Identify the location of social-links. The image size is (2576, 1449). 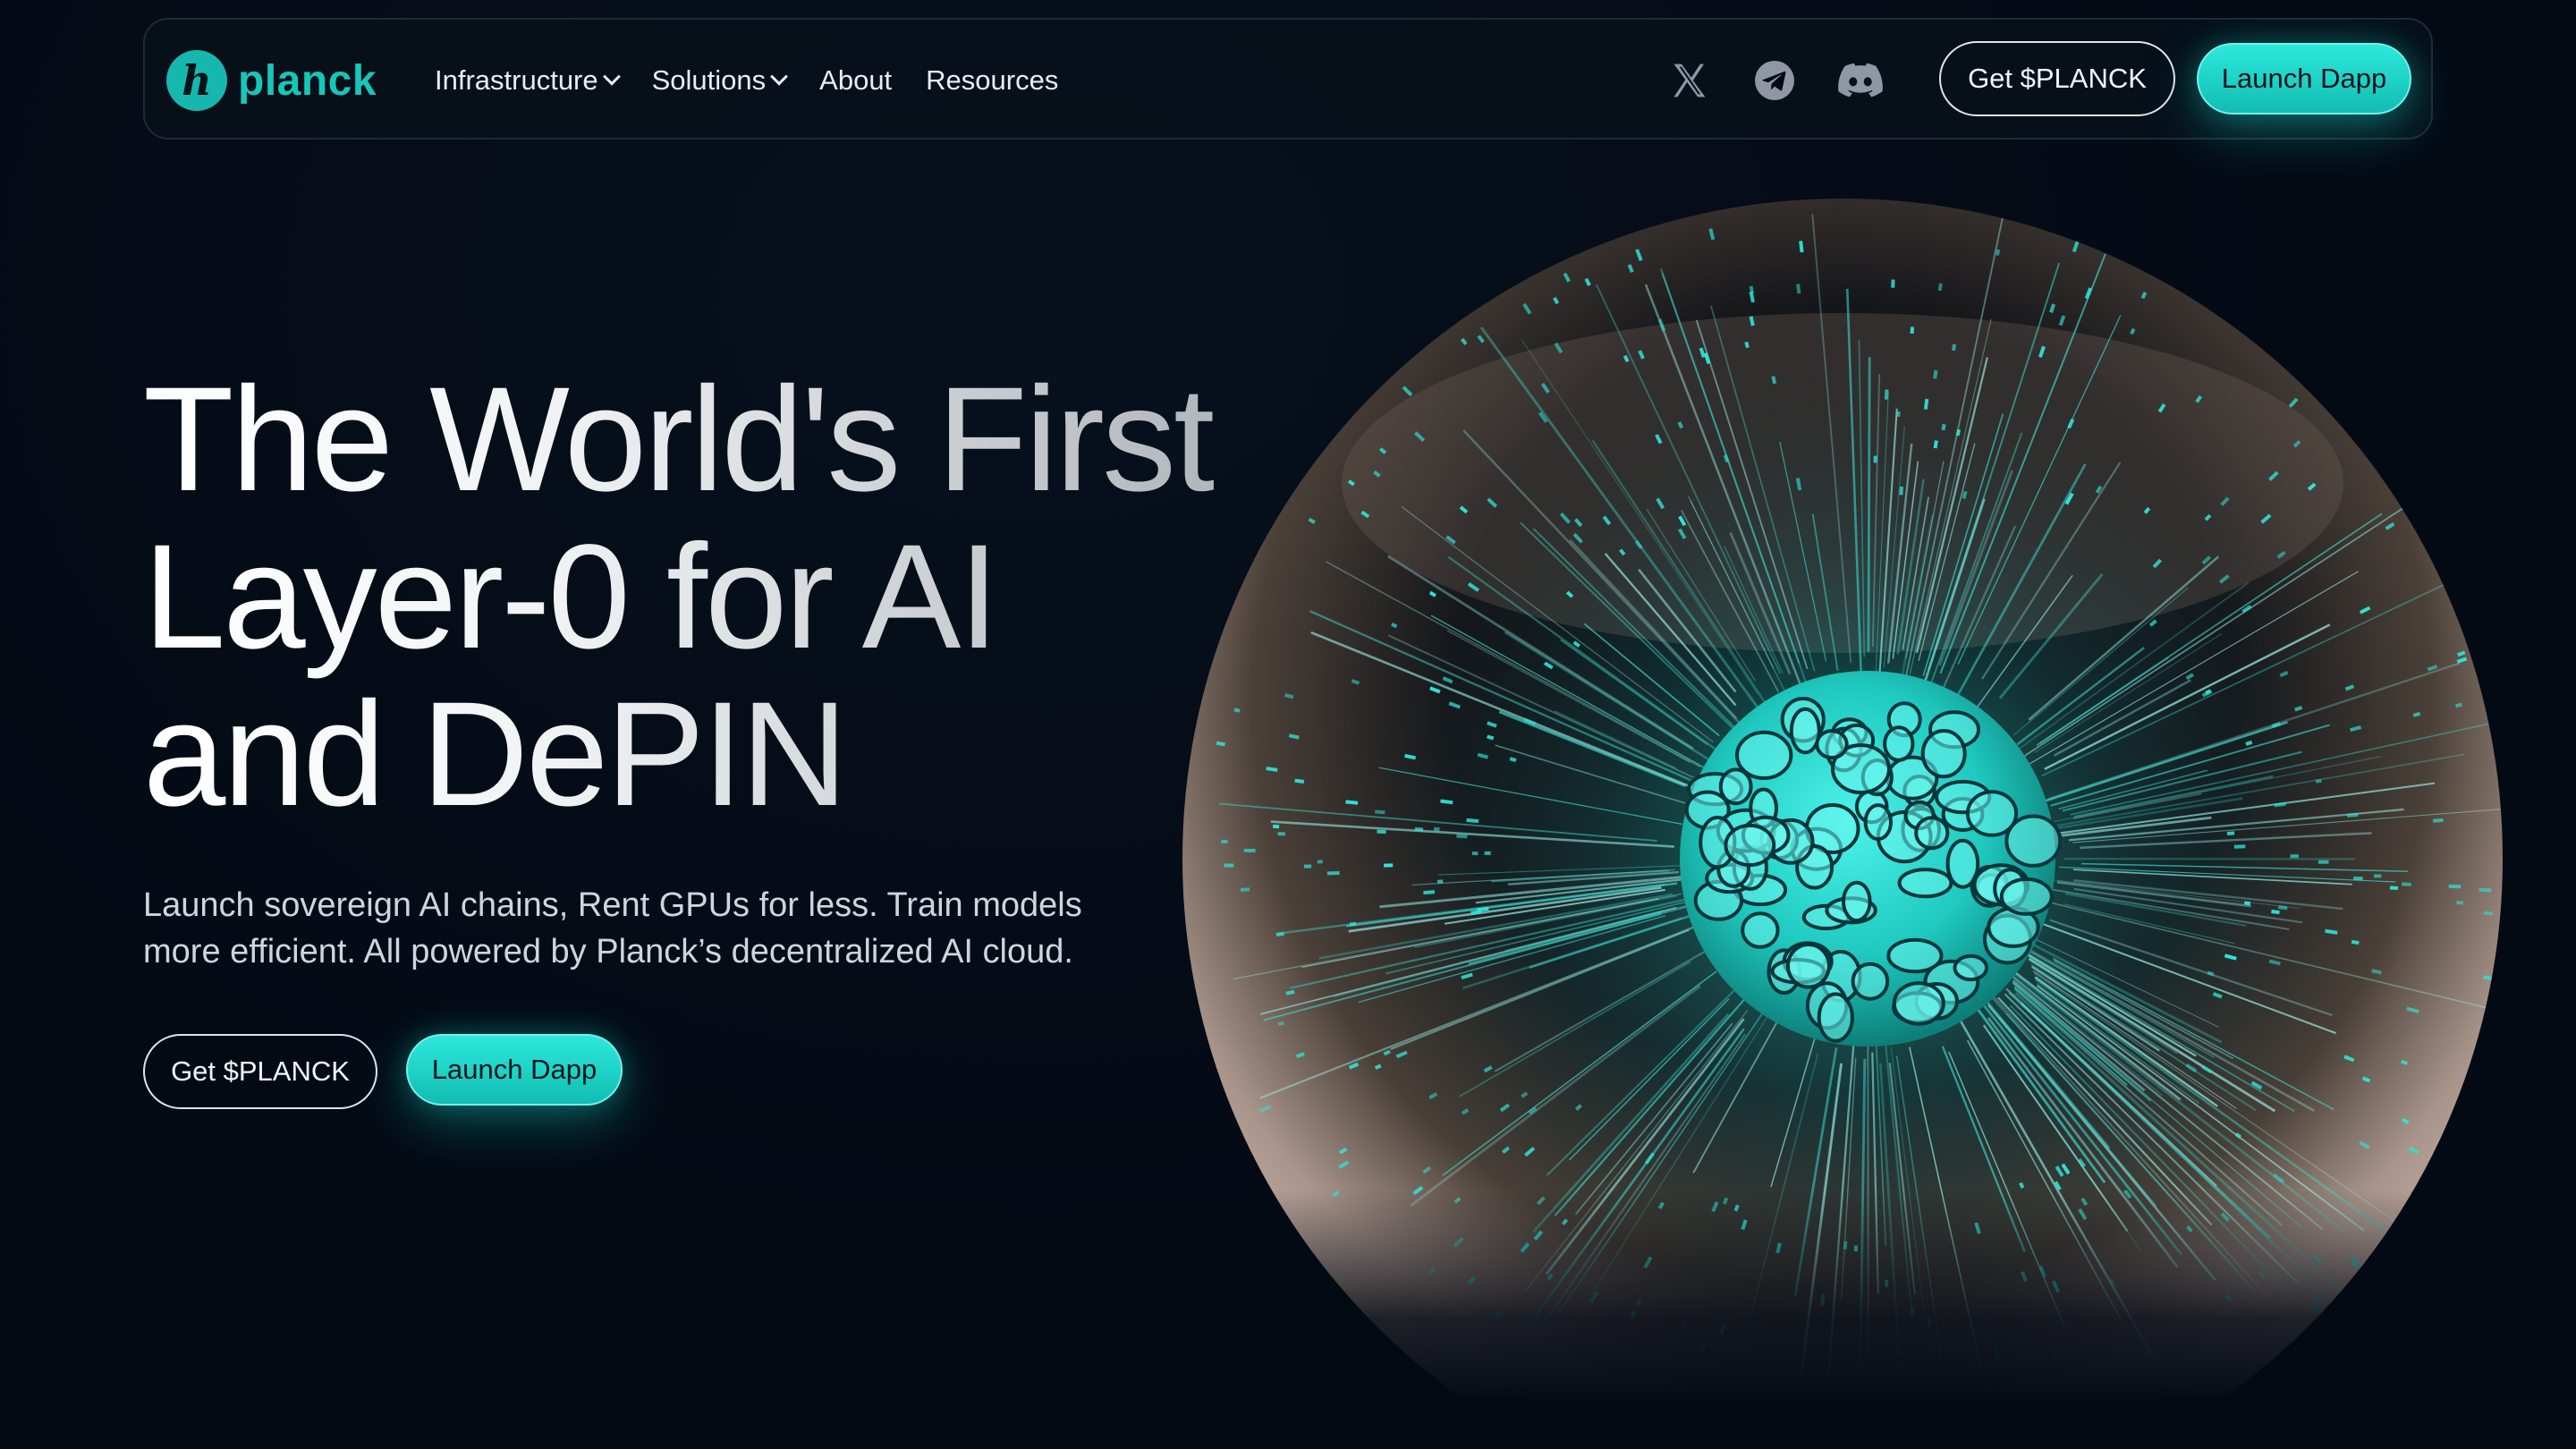
(1794, 80).